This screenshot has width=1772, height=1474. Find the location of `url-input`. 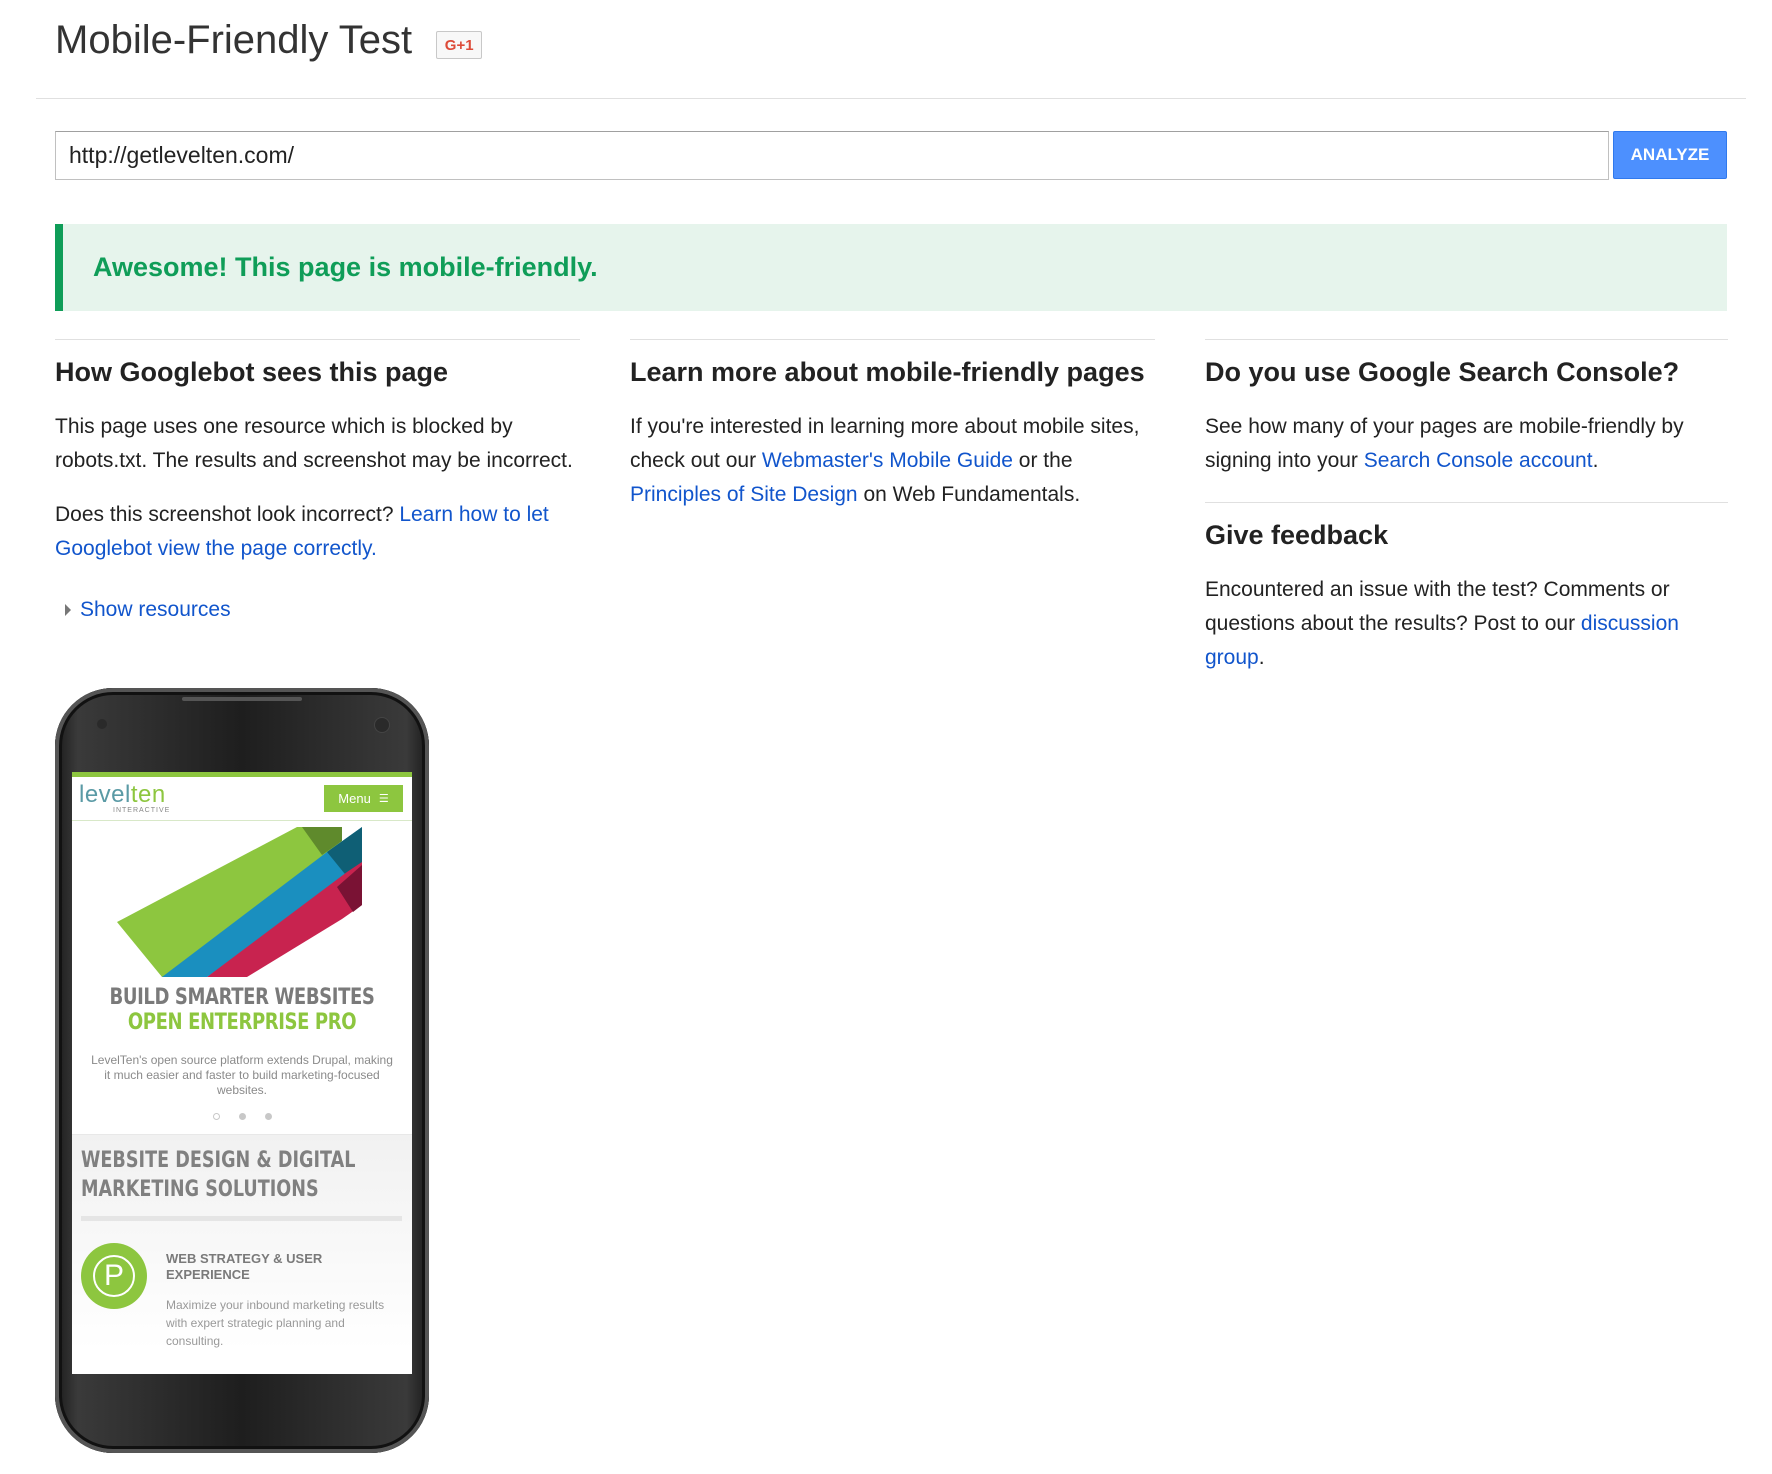

url-input is located at coordinates (832, 155).